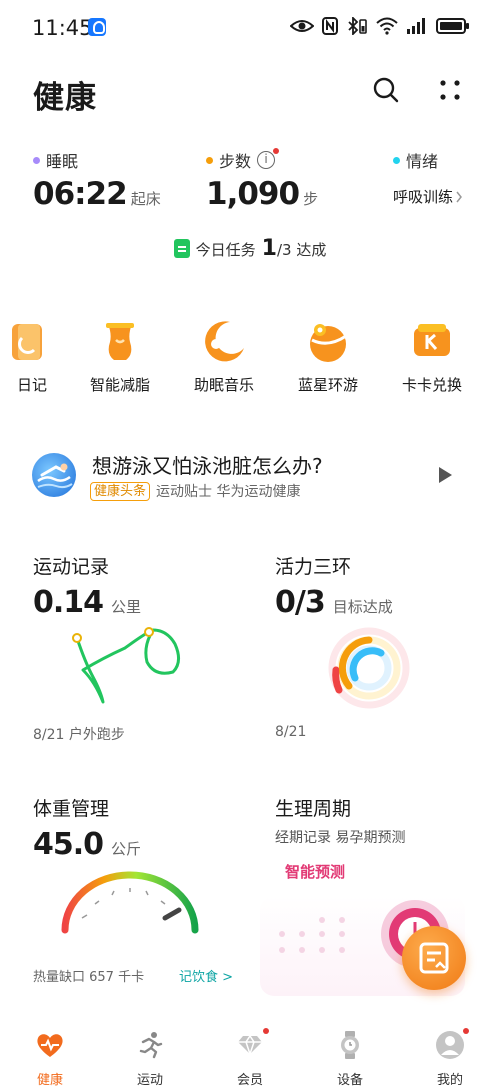 The height and width of the screenshot is (1089, 500). What do you see at coordinates (396, 160) in the screenshot?
I see `mood-dot-icon` at bounding box center [396, 160].